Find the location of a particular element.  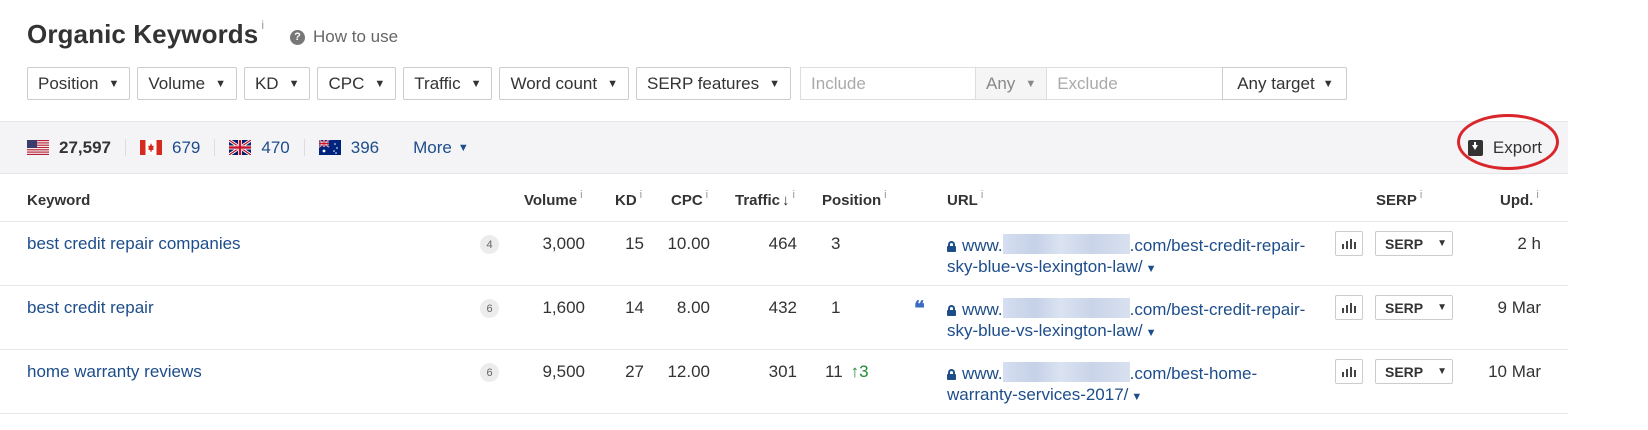

sort-desc-icon: ↓ is located at coordinates (786, 200).